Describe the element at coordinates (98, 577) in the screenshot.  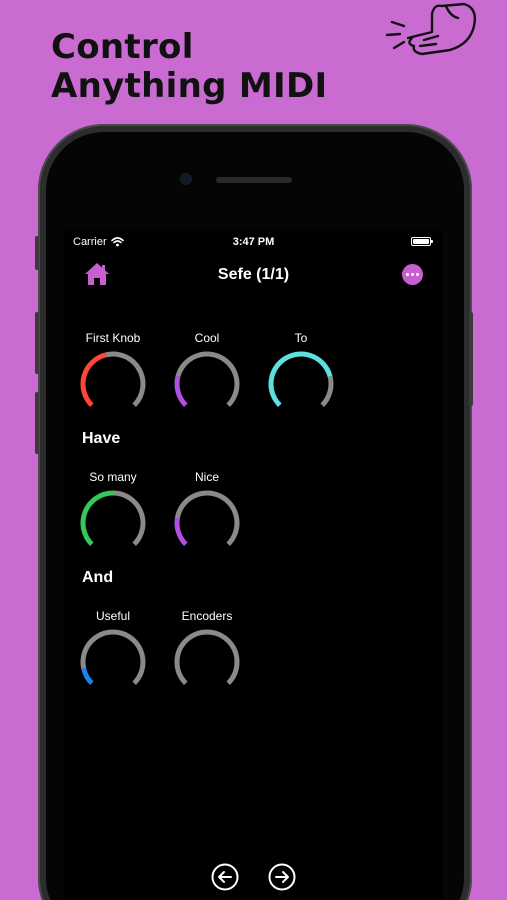
I see `section-title-and: And` at that location.